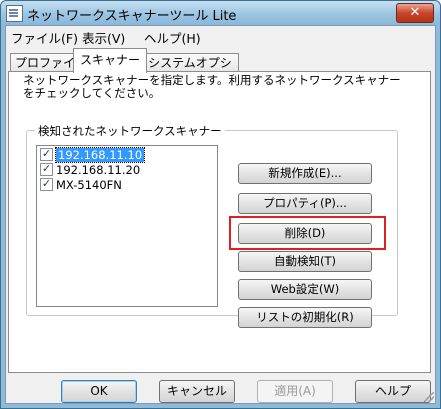 The image size is (441, 409). I want to click on menu-file: ファイル(F), so click(44, 37).